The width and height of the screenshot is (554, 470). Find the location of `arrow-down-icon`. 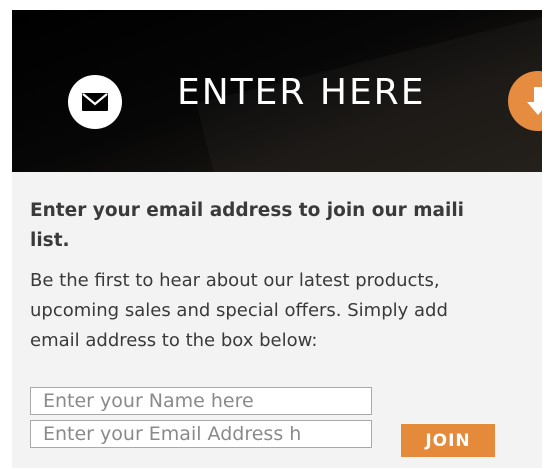

arrow-down-icon is located at coordinates (525, 101).